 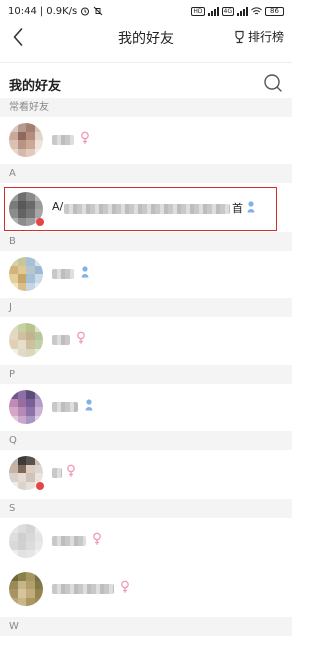 I want to click on battery-indicator: 86, so click(x=274, y=11).